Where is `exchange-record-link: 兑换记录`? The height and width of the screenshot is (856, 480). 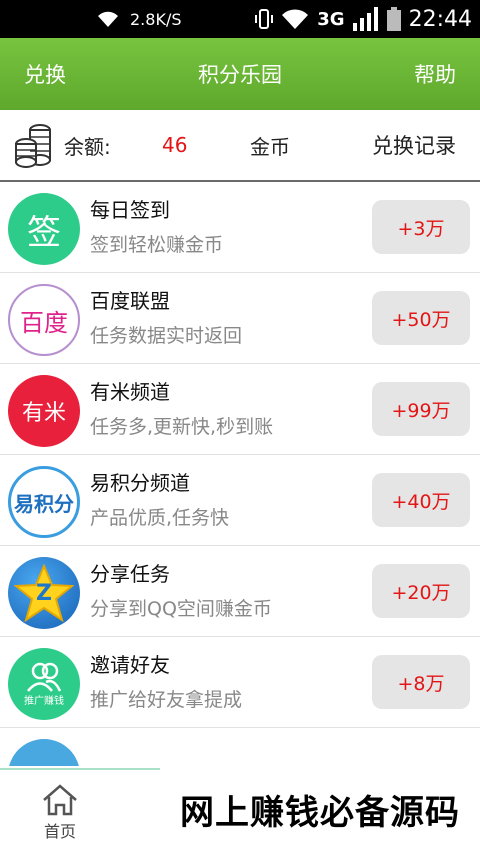
exchange-record-link: 兑换记录 is located at coordinates (414, 145).